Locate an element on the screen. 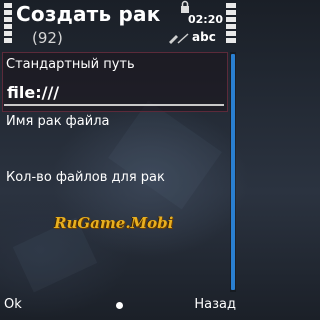  input-mode-indicator: abc is located at coordinates (204, 37).